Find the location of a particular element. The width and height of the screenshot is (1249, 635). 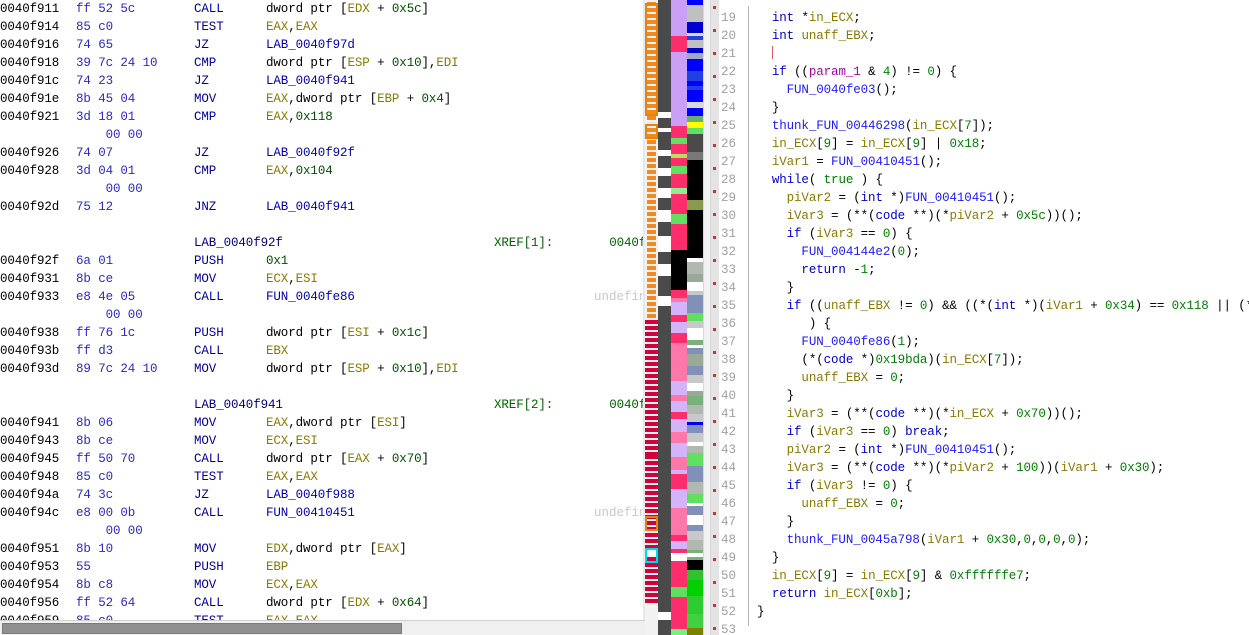

instruction-operands: dword ptr [ESI + 0x1c] is located at coordinates (347, 333).